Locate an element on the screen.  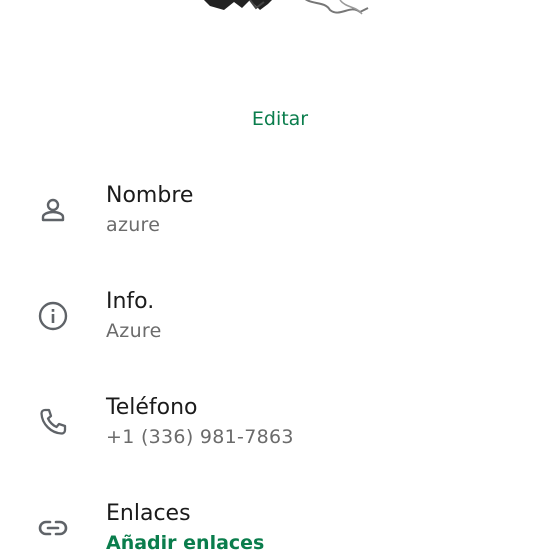
phone-icon is located at coordinates (53, 422).